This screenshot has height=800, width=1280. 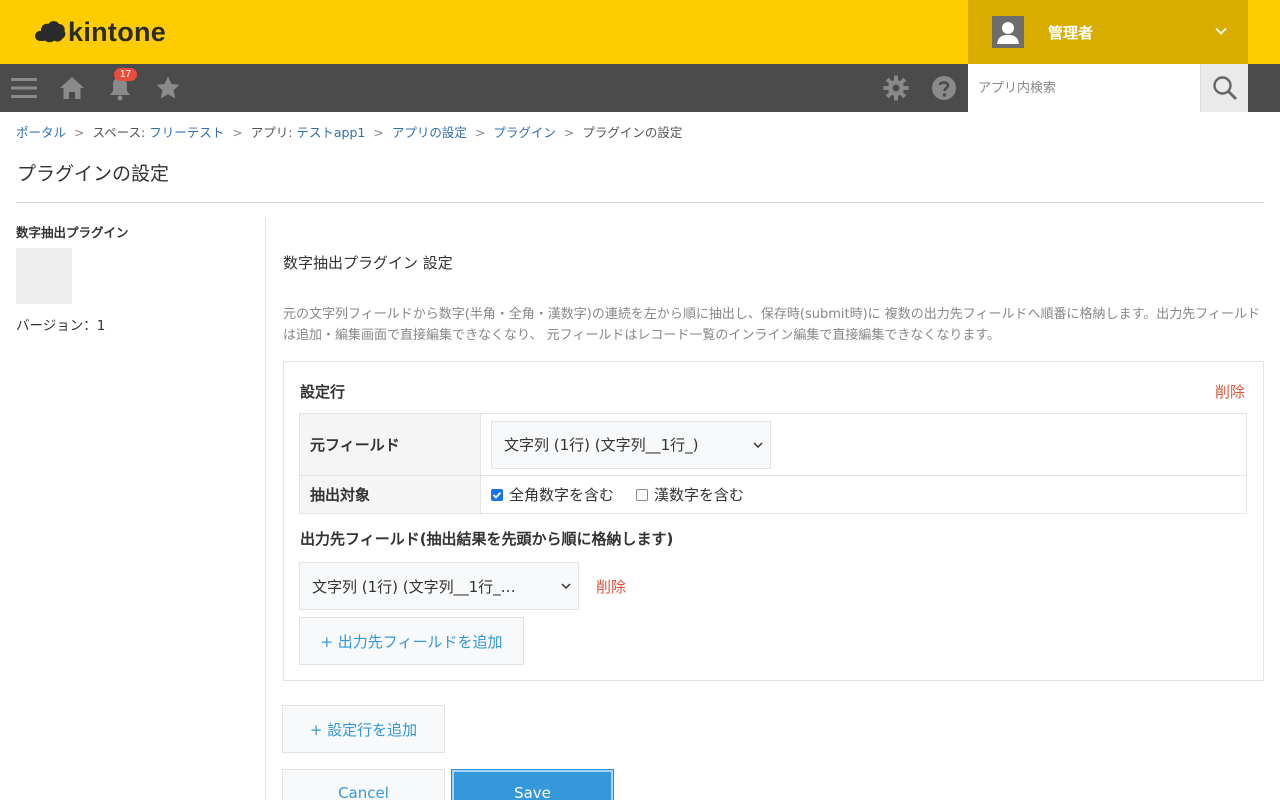 What do you see at coordinates (330, 132) in the screenshot?
I see `breadcrumb-app-link: テストapp1` at bounding box center [330, 132].